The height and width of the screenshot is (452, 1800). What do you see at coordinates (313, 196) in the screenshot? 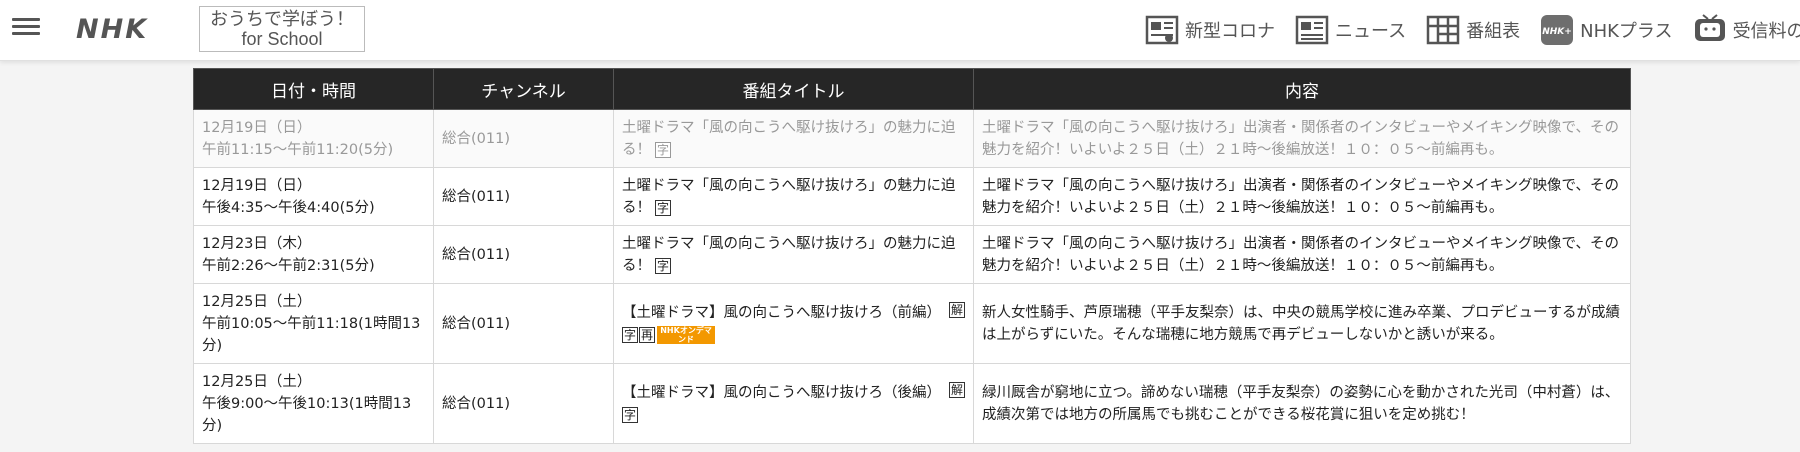
I see `cell-datetime: 12月19日（日） 午後4:35～午後4:40(5分)` at bounding box center [313, 196].